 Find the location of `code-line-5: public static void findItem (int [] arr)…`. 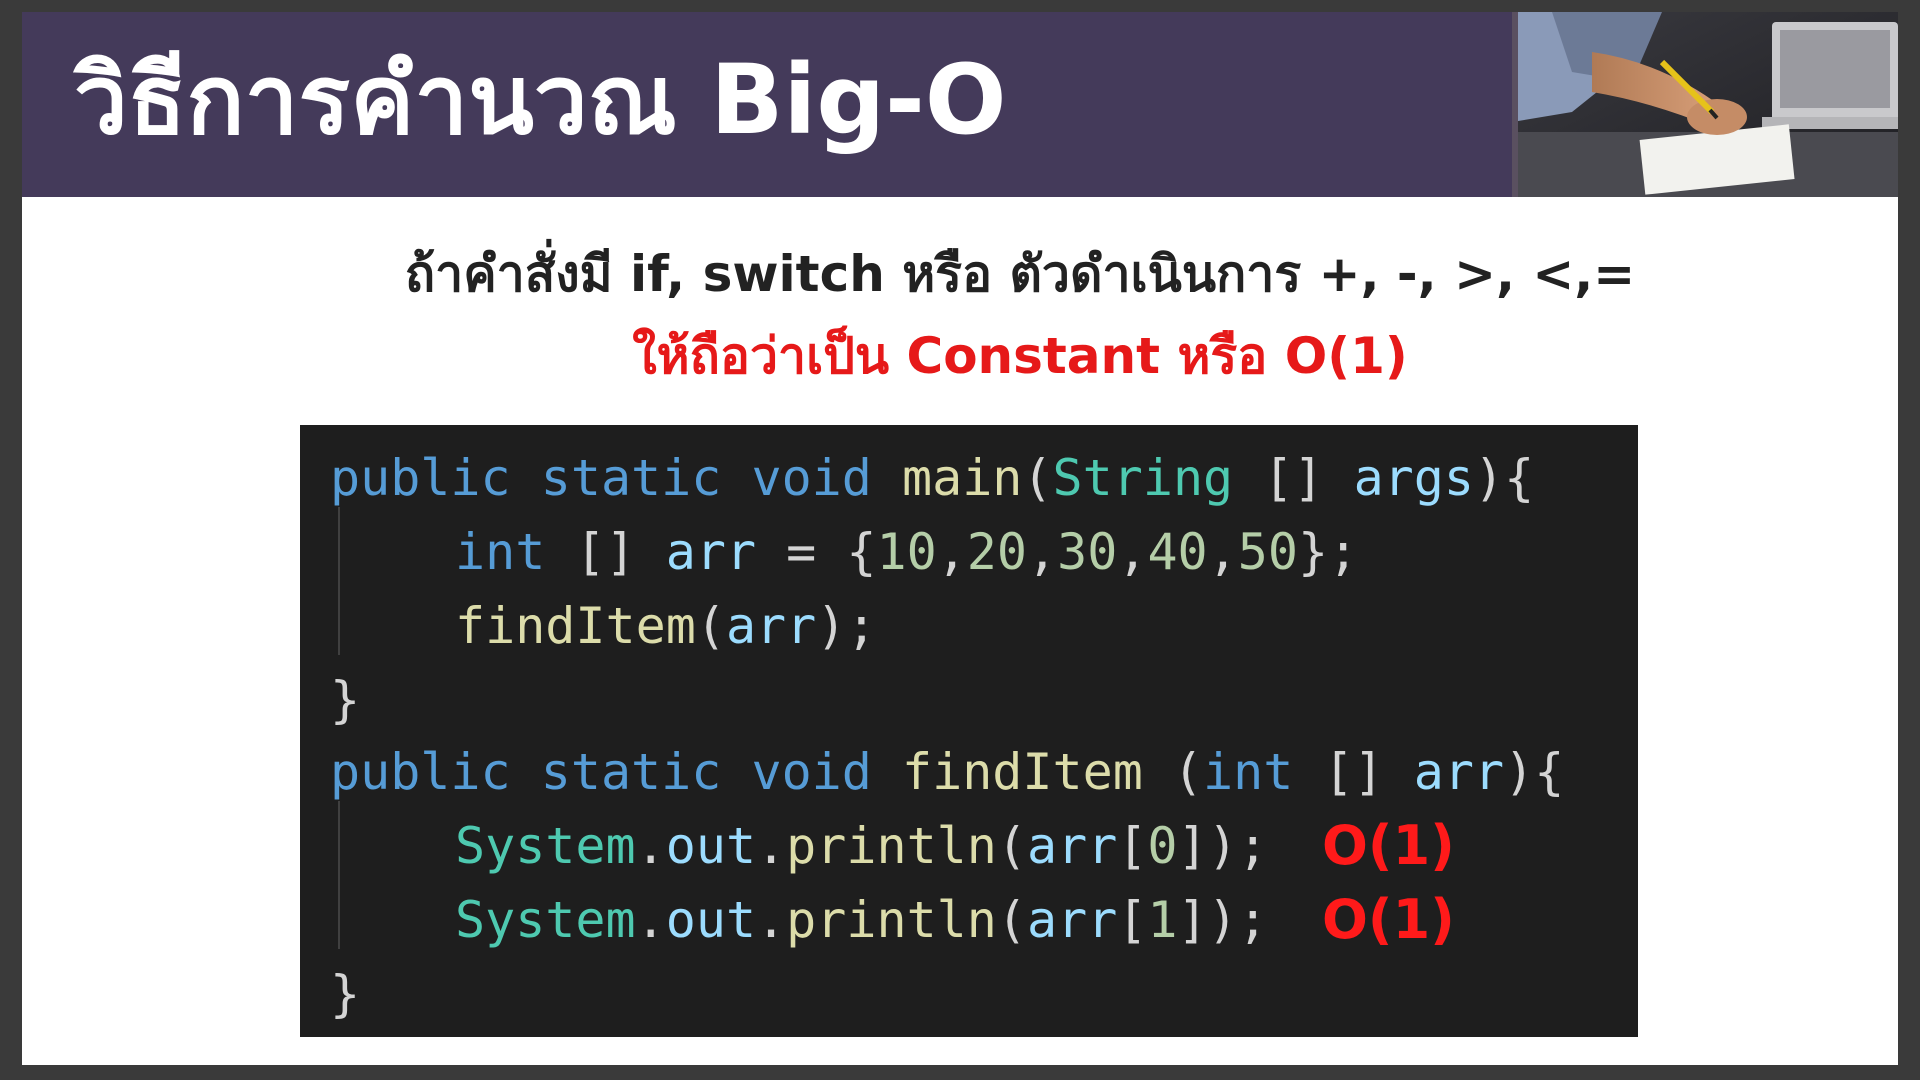

code-line-5: public static void findItem (int [] arr)… is located at coordinates (947, 772).